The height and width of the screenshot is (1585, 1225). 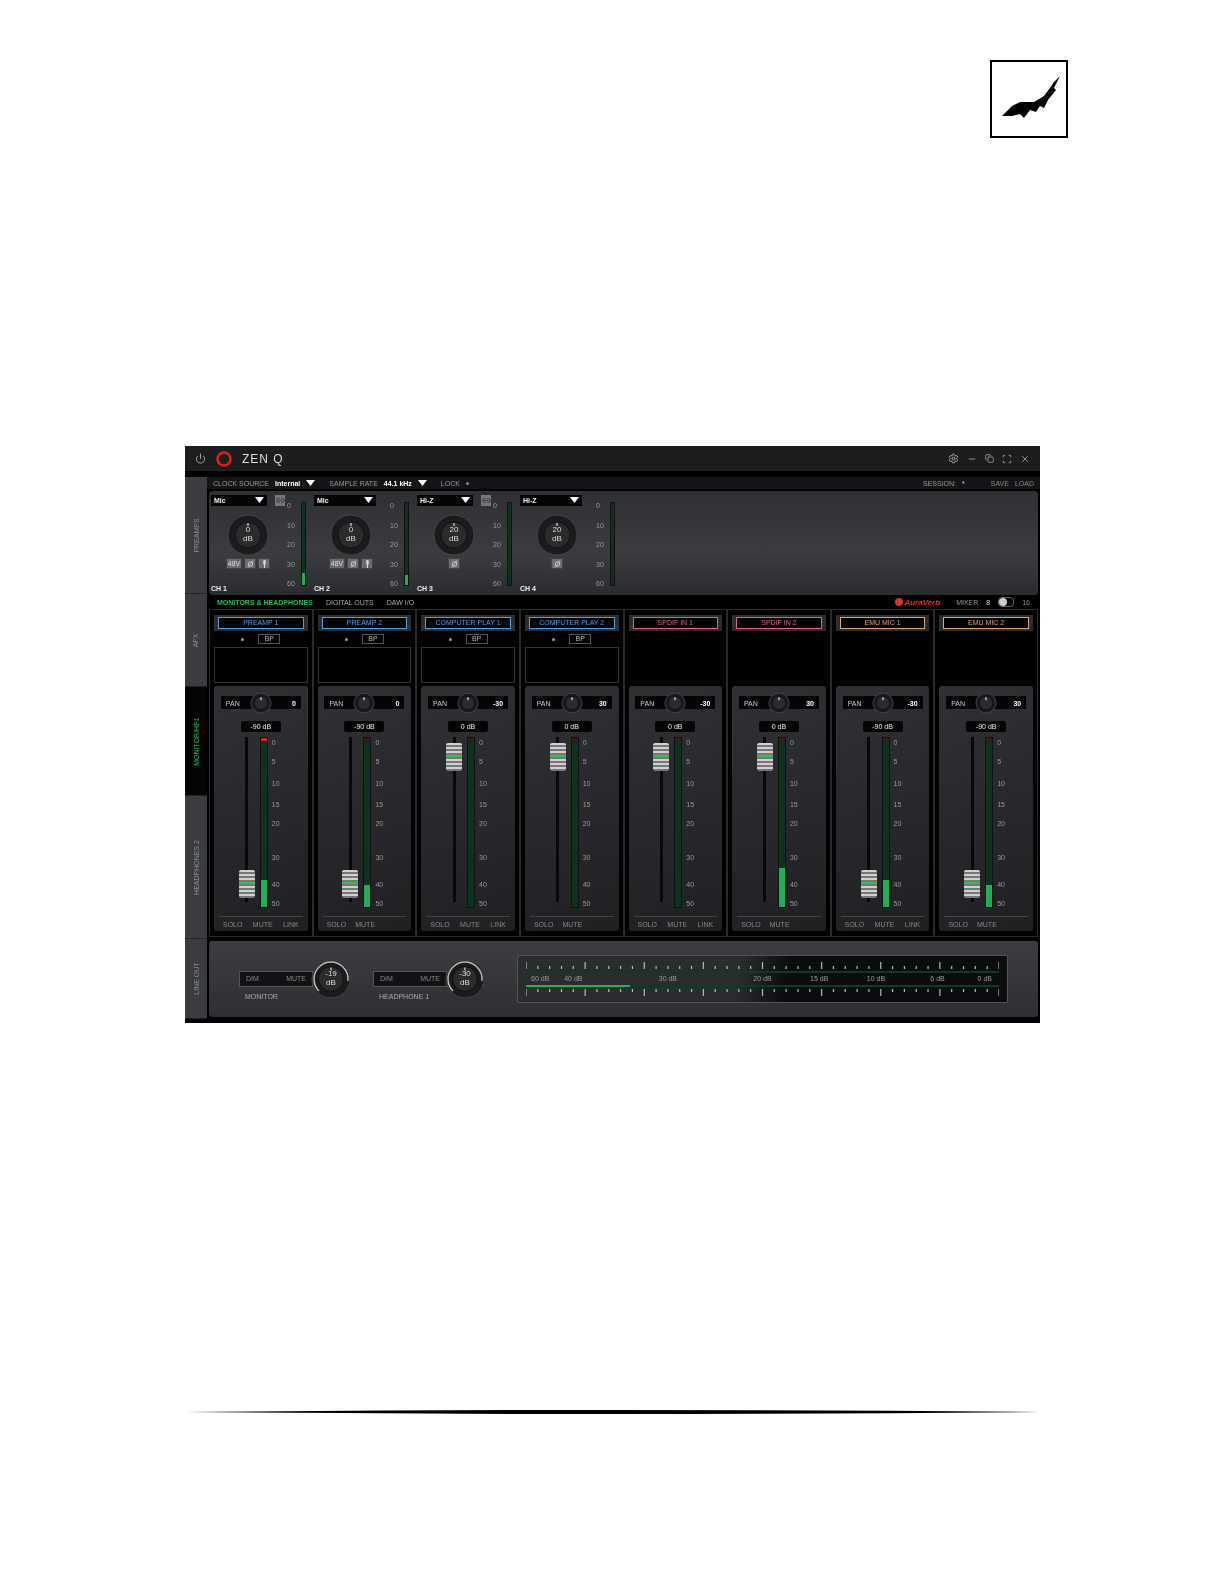 I want to click on app-name: ZEN Q, so click(x=263, y=458).